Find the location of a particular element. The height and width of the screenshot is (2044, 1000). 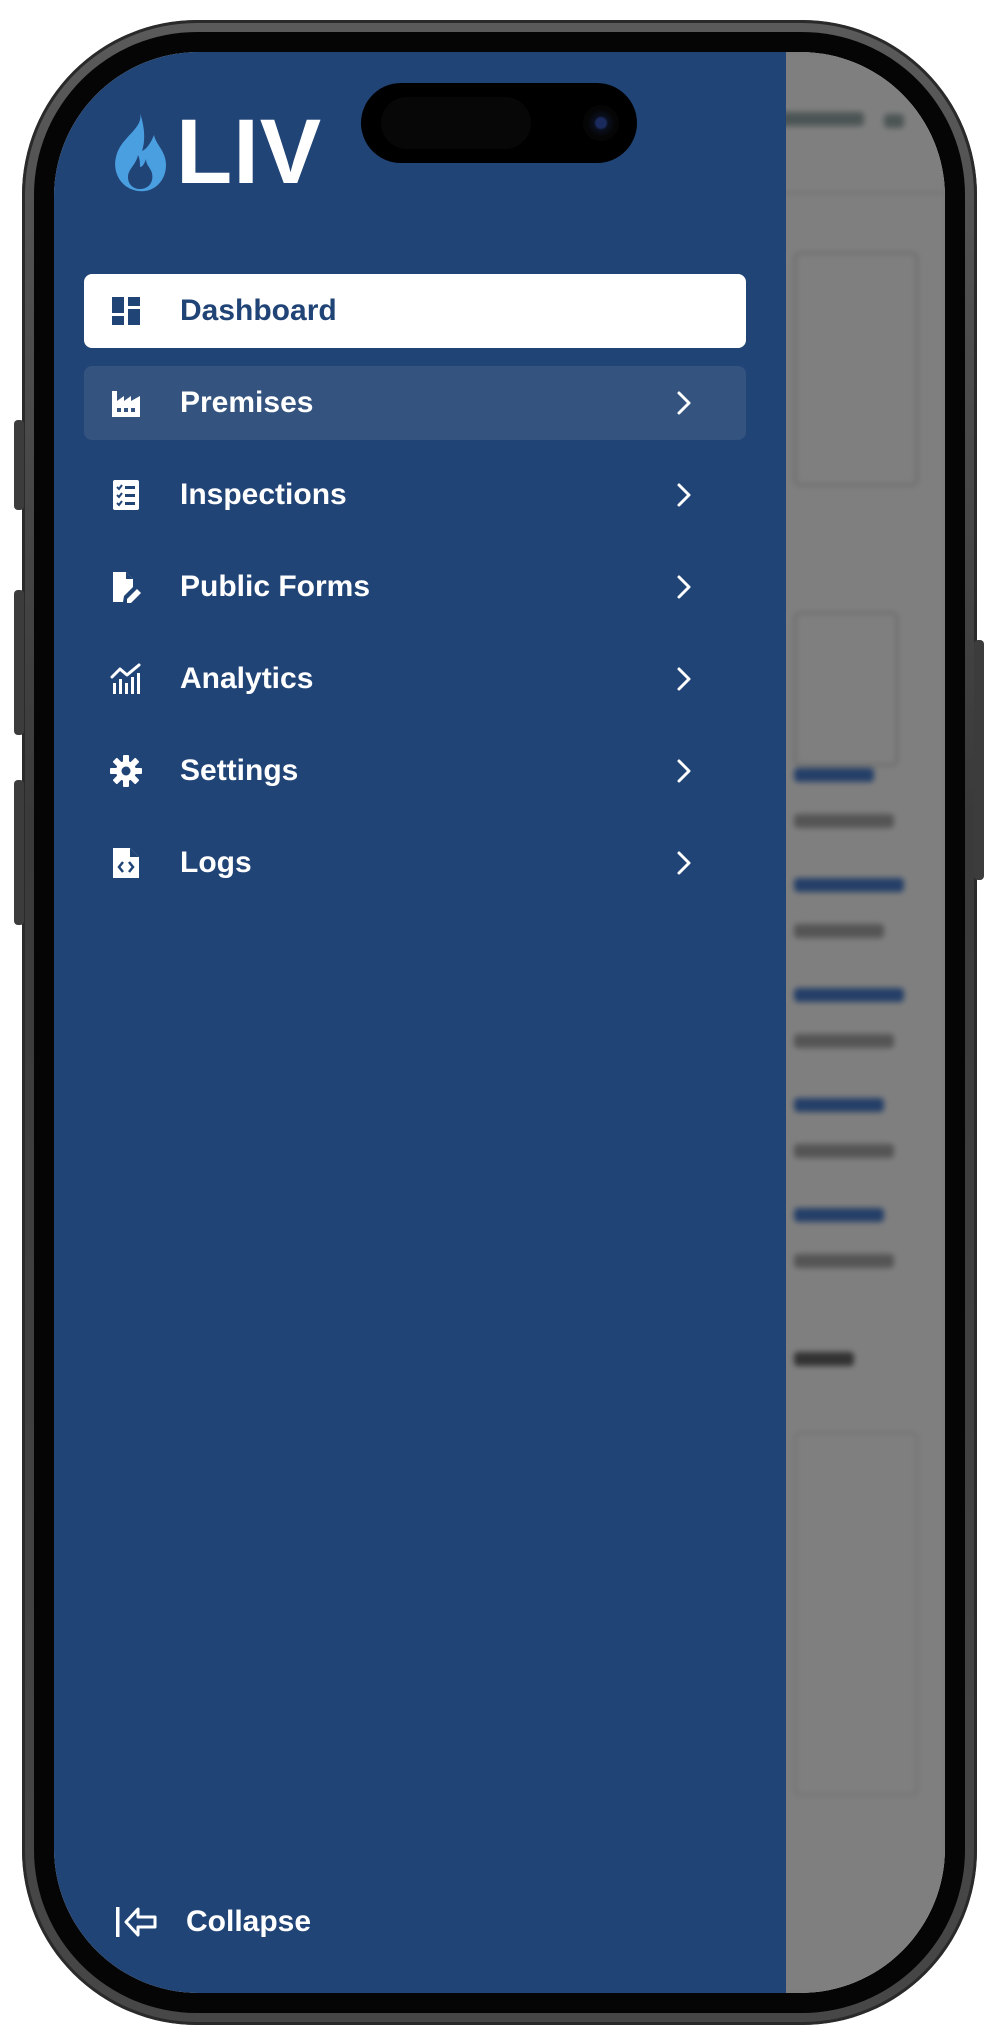

power-button is located at coordinates (979, 760).